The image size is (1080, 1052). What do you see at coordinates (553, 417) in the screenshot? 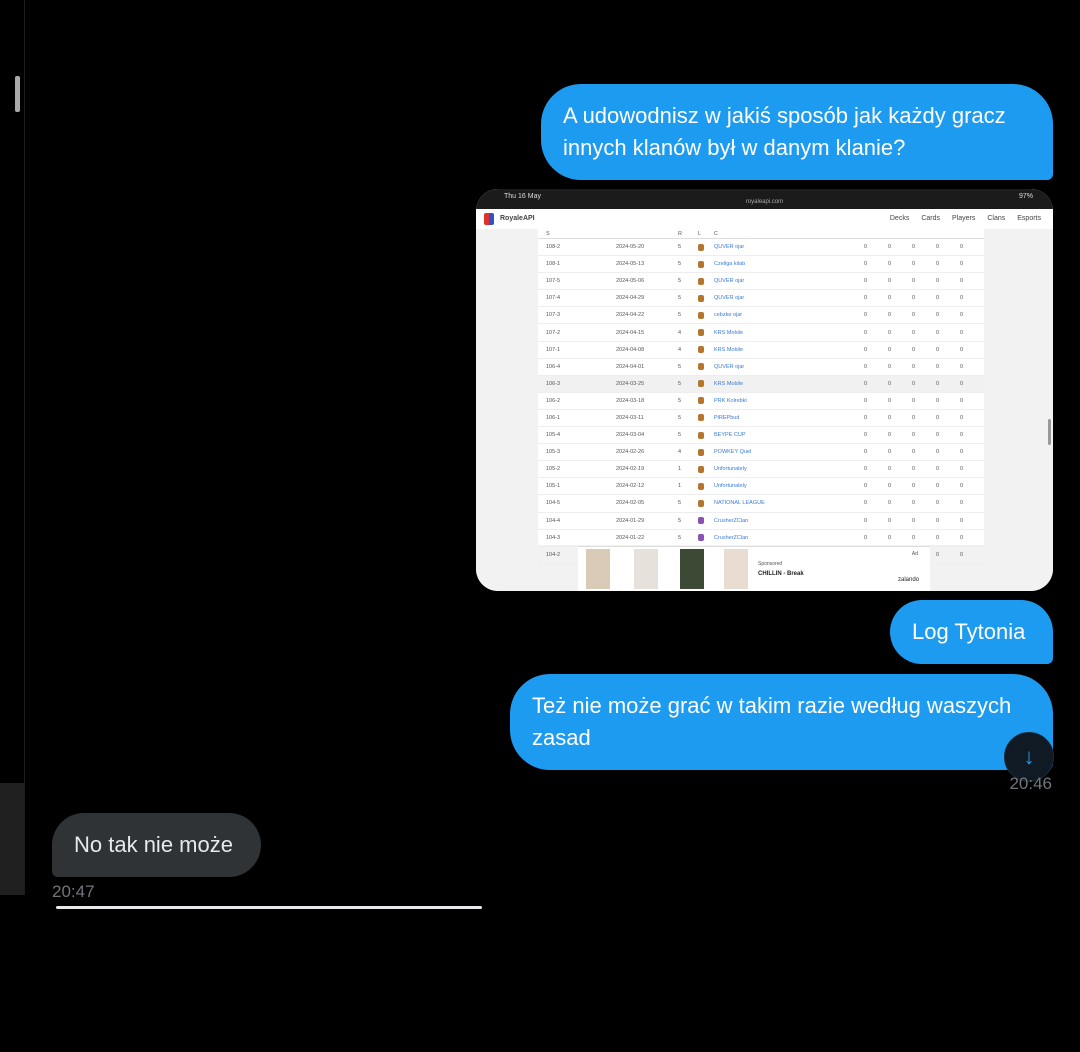
I see `image-table-cell: 106-1` at bounding box center [553, 417].